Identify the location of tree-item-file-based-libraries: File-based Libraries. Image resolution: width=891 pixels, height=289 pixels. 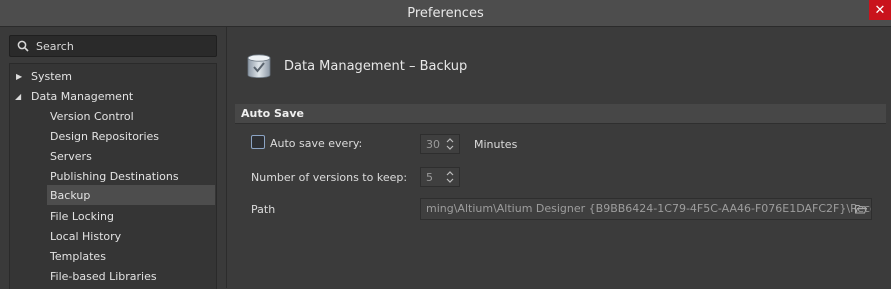
(113, 276).